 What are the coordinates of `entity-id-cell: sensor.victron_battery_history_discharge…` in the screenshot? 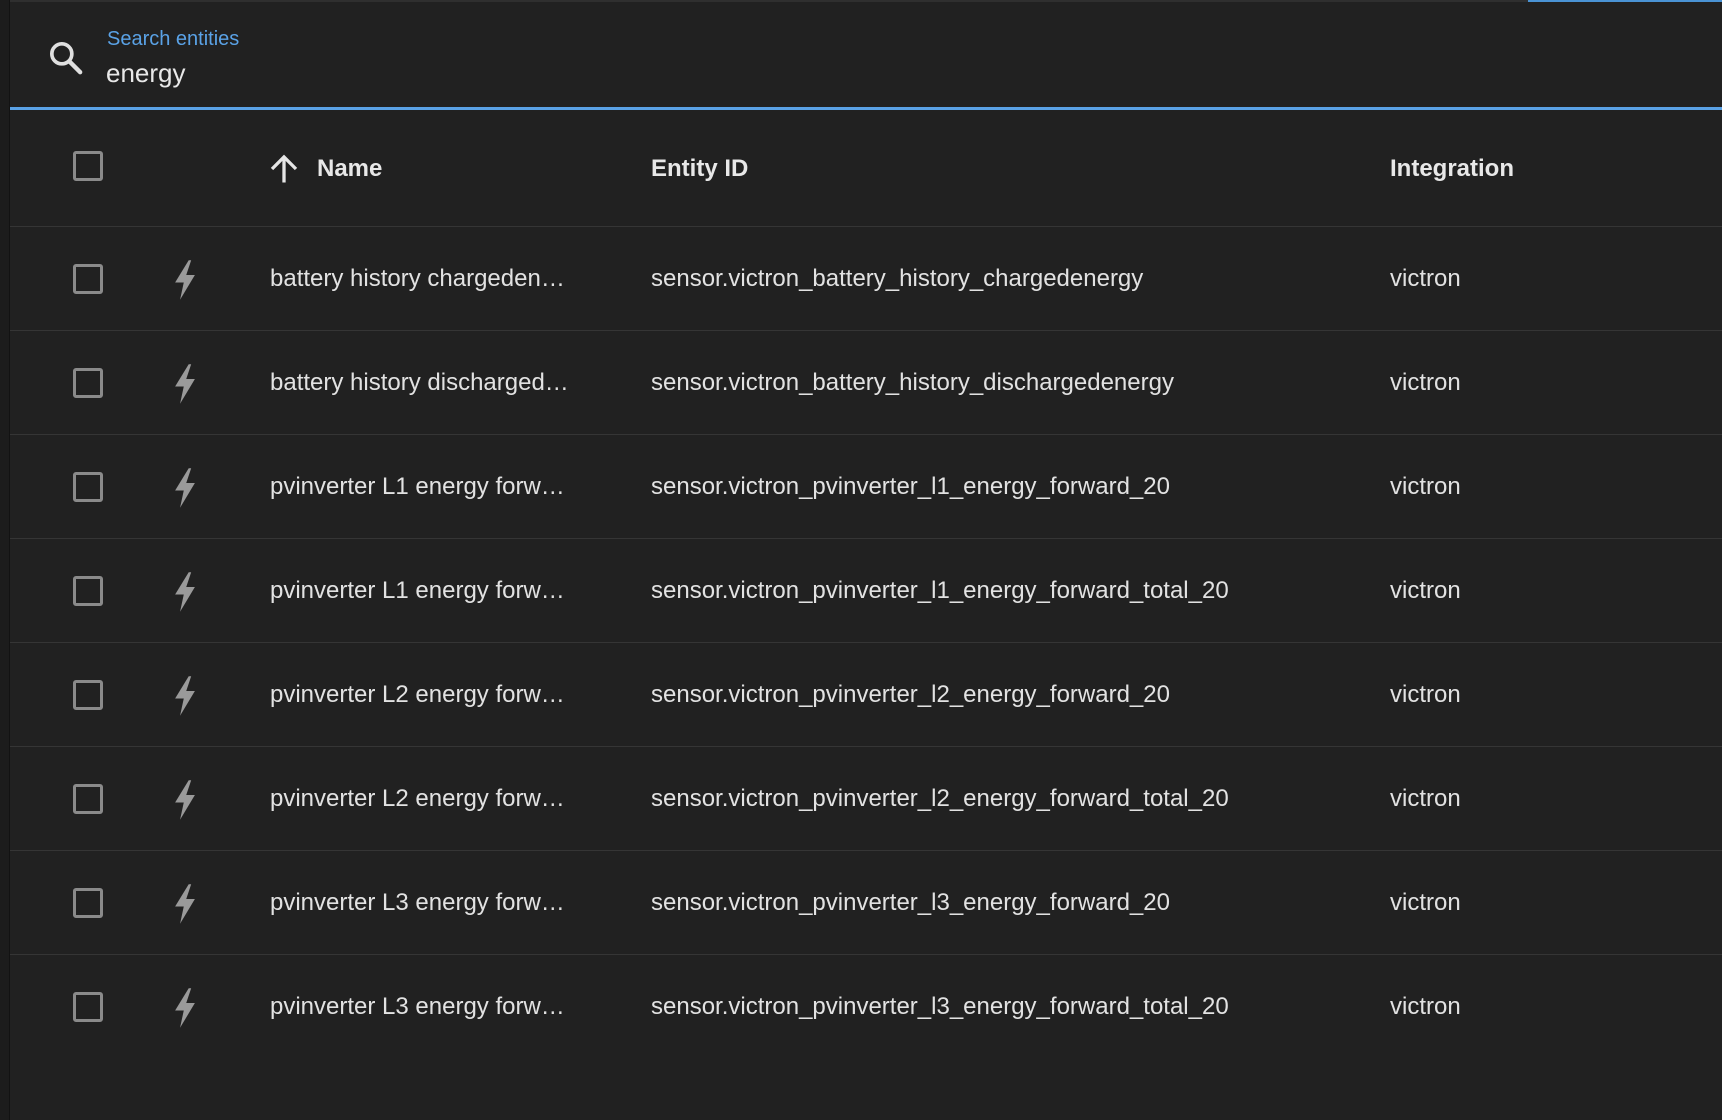 It's located at (912, 382).